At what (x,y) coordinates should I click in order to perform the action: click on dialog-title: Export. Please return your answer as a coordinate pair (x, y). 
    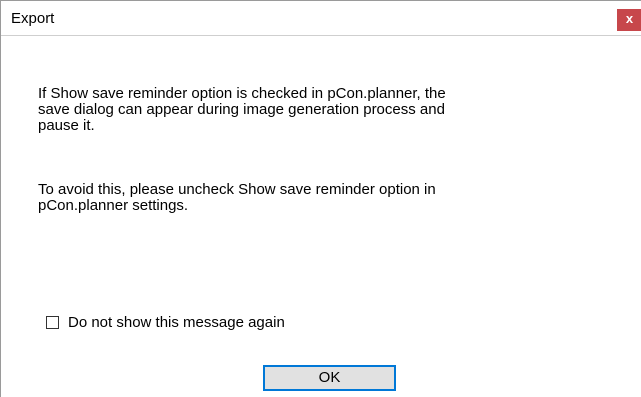
    Looking at the image, I should click on (33, 18).